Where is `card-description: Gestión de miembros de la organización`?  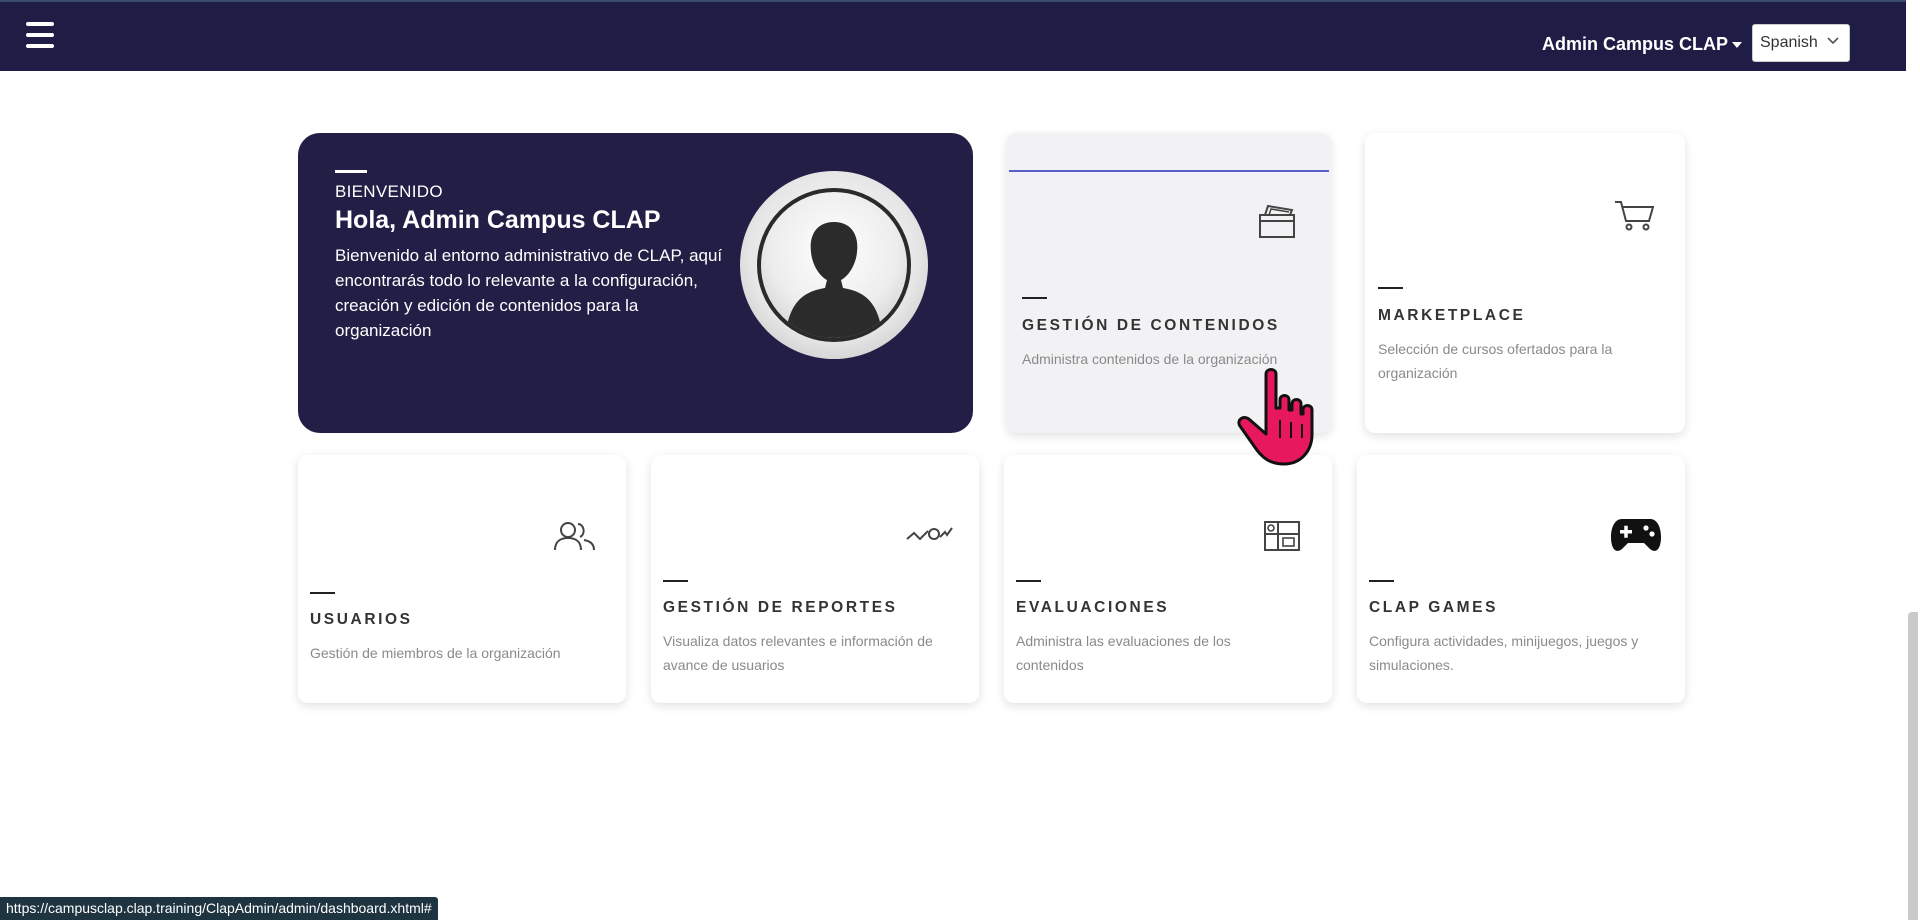 card-description: Gestión de miembros de la organización is located at coordinates (435, 653).